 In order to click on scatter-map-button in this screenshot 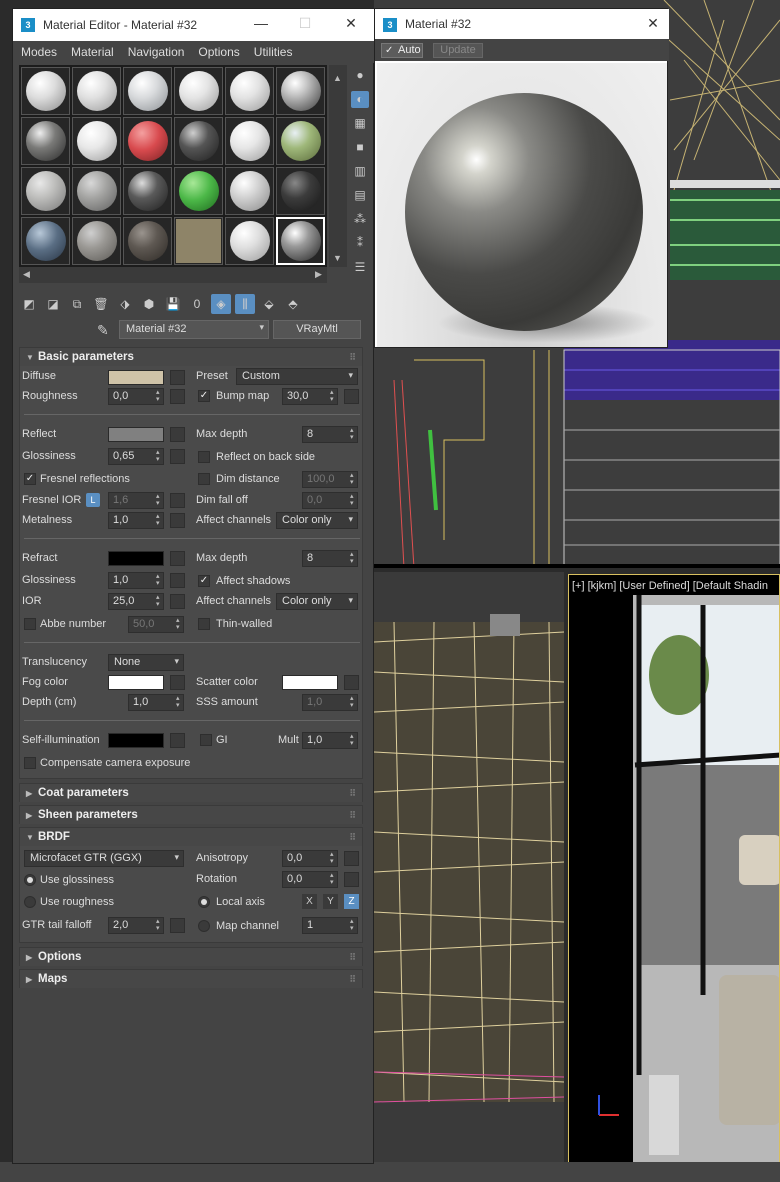, I will do `click(351, 682)`.